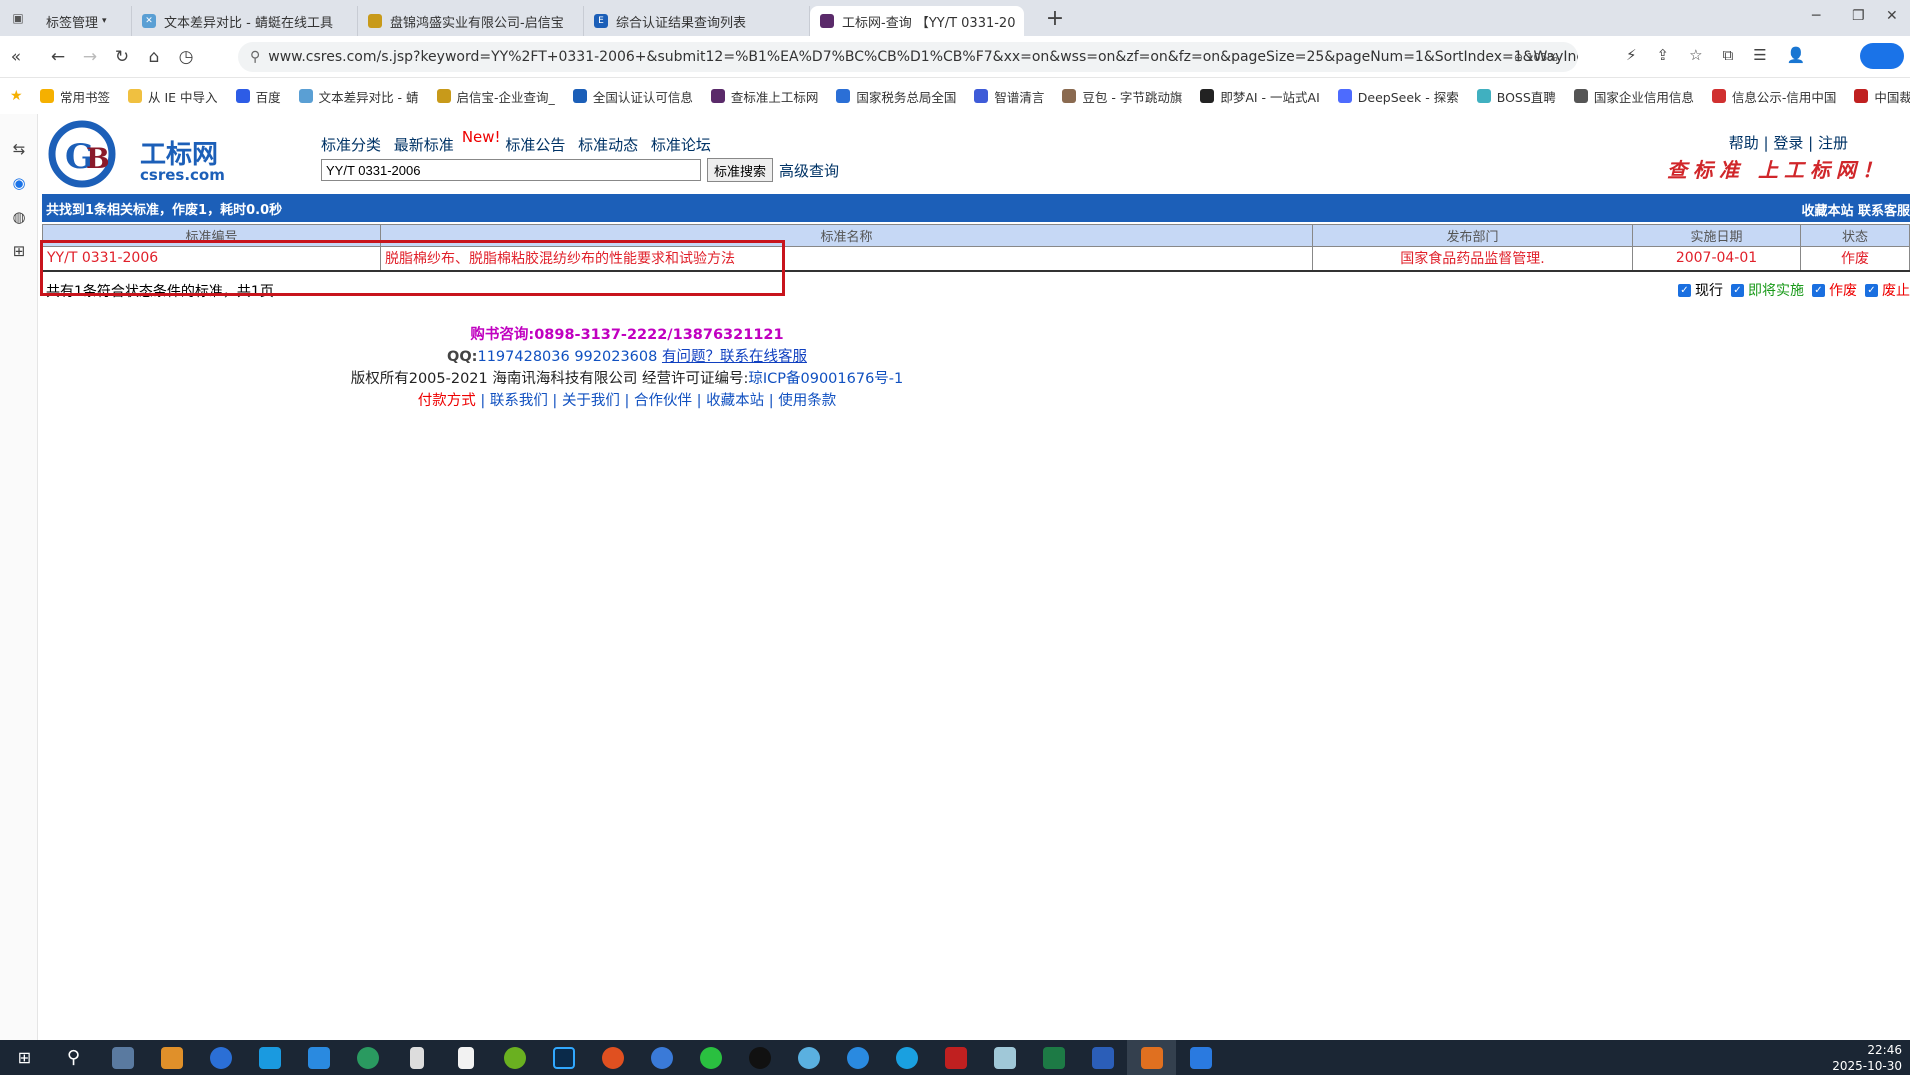 This screenshot has width=1910, height=1075. Describe the element at coordinates (519, 401) in the screenshot. I see `footer-link-contact: 联系我们` at that location.